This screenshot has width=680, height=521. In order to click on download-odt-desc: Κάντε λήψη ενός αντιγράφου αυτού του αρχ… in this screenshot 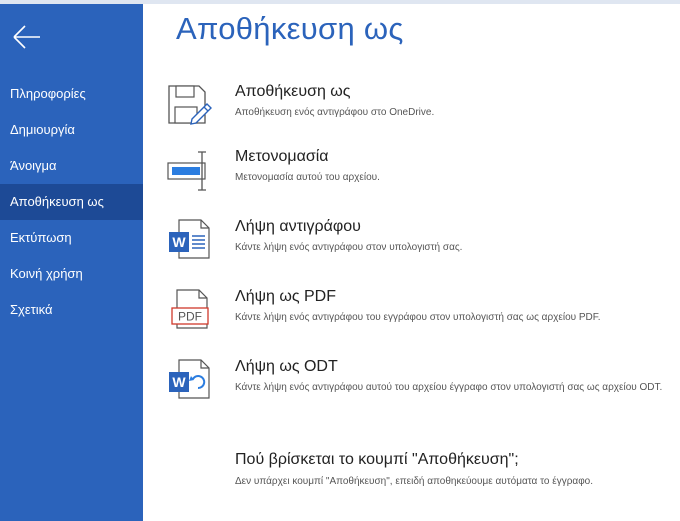, I will do `click(449, 387)`.